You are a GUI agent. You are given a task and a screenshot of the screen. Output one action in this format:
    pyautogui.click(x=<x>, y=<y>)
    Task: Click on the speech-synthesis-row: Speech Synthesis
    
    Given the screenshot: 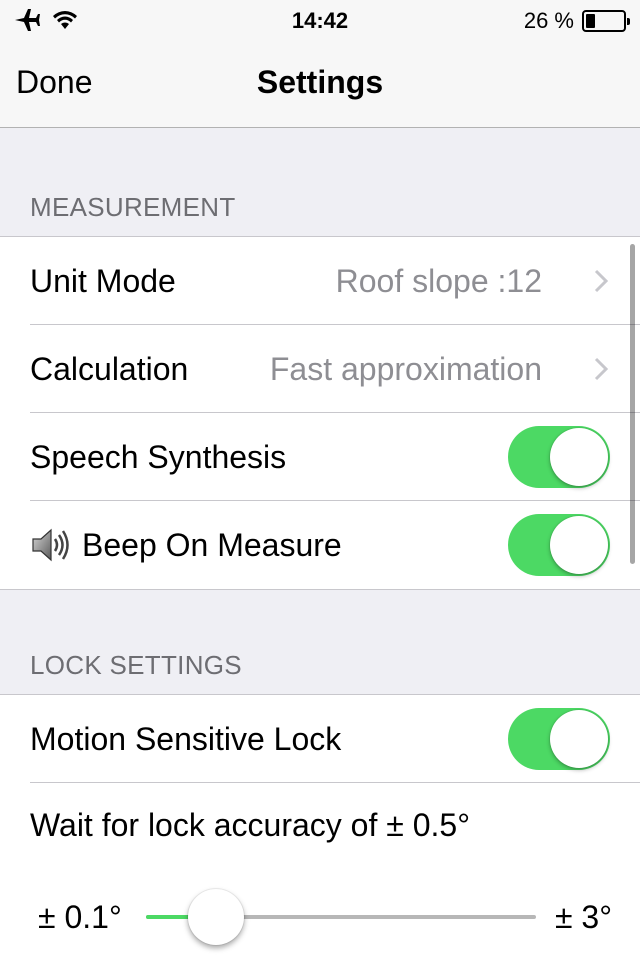 What is the action you would take?
    pyautogui.click(x=320, y=457)
    